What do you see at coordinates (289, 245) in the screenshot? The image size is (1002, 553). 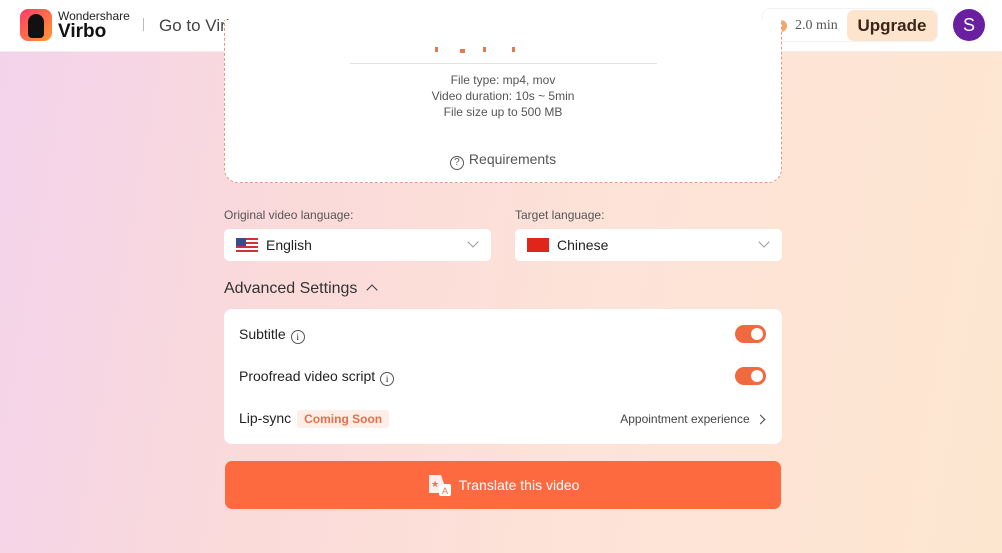 I see `original-language-value: English` at bounding box center [289, 245].